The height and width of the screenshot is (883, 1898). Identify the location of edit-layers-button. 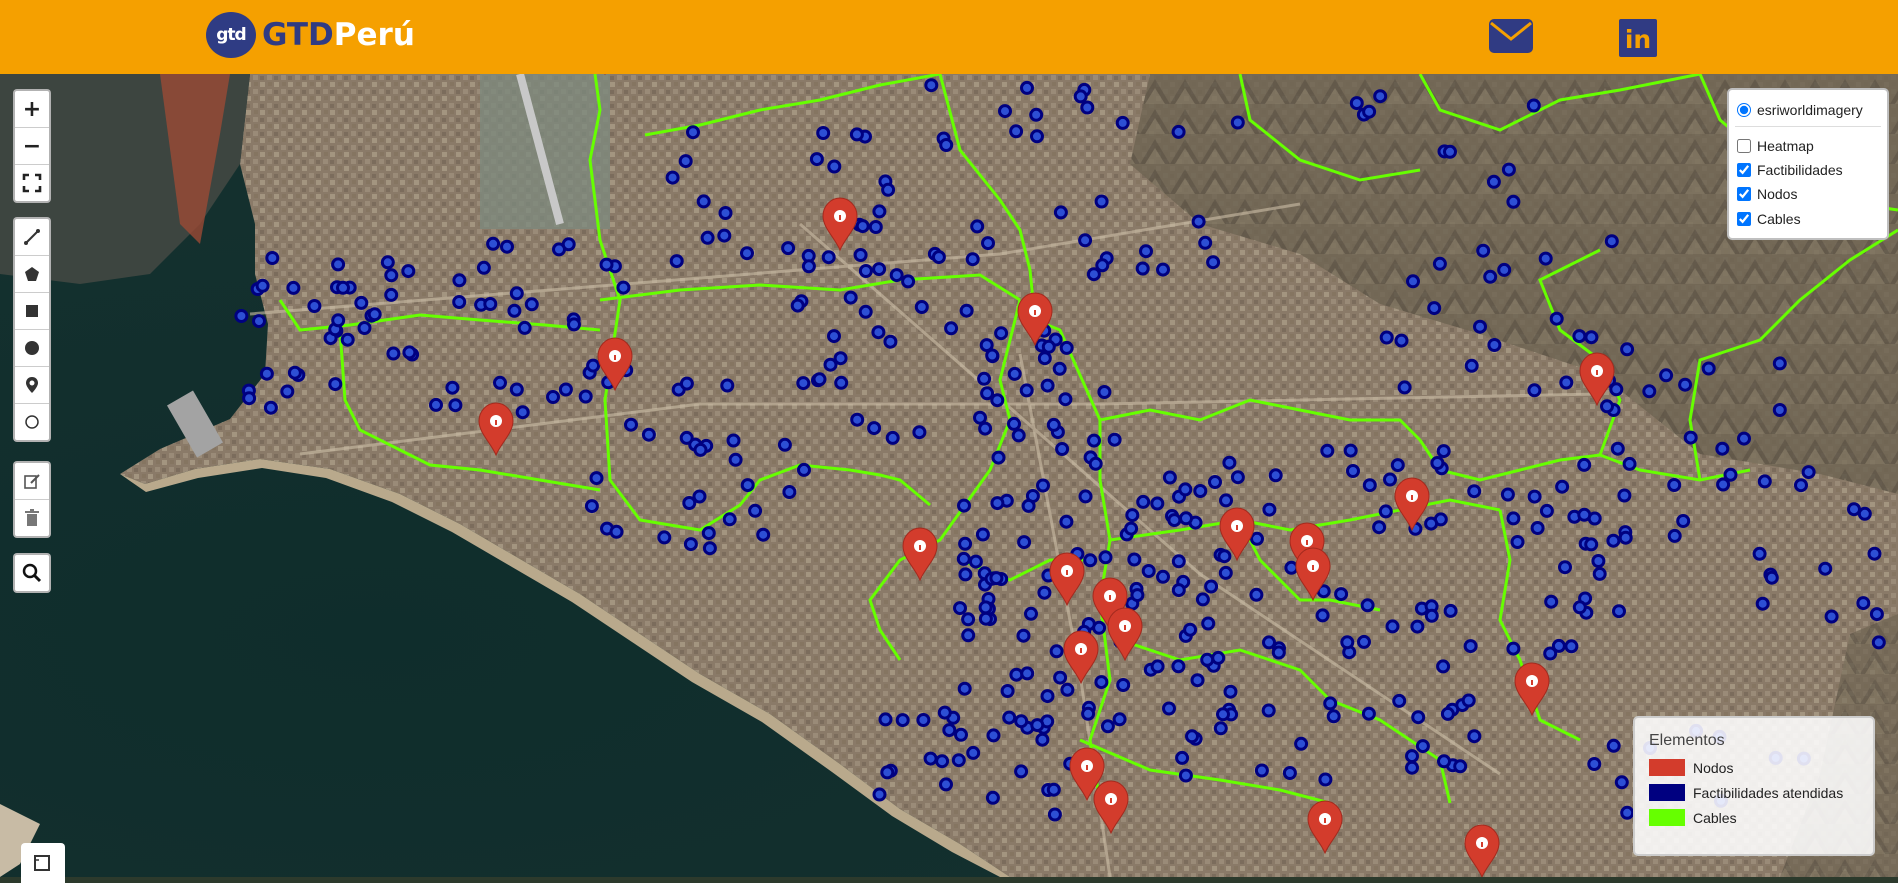
(32, 481).